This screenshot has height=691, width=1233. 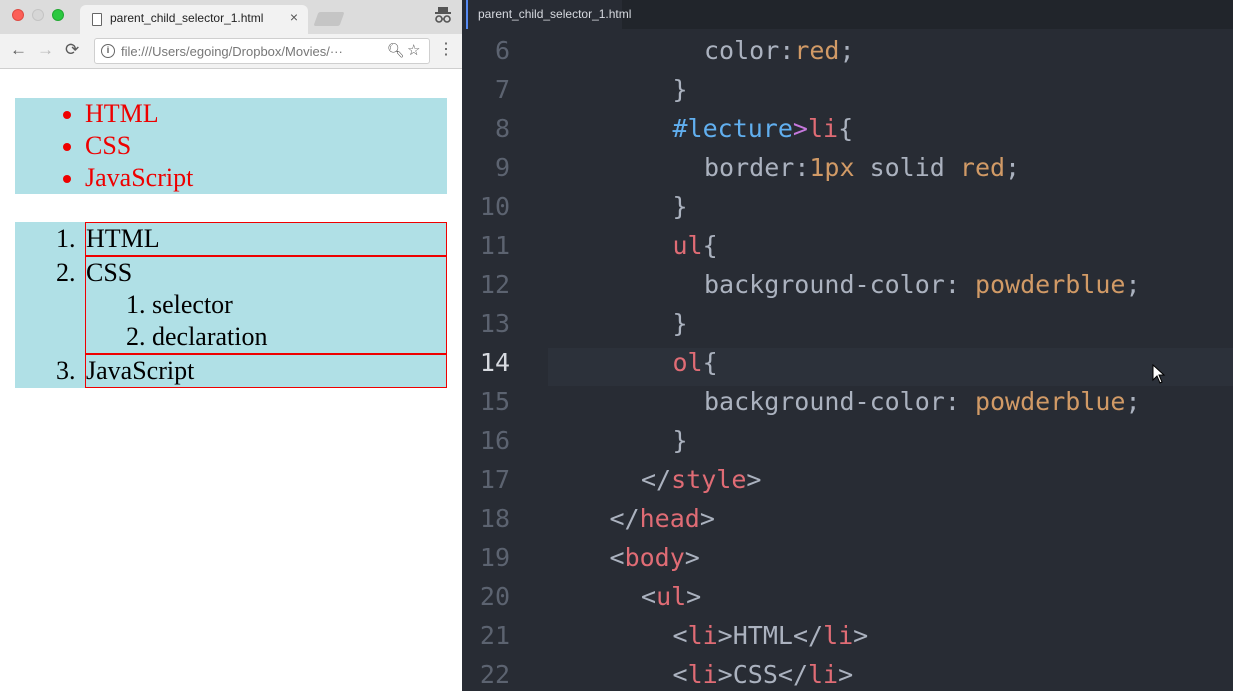 What do you see at coordinates (555, 14) in the screenshot?
I see `editor-tab-title: parent_child_selector_1.html` at bounding box center [555, 14].